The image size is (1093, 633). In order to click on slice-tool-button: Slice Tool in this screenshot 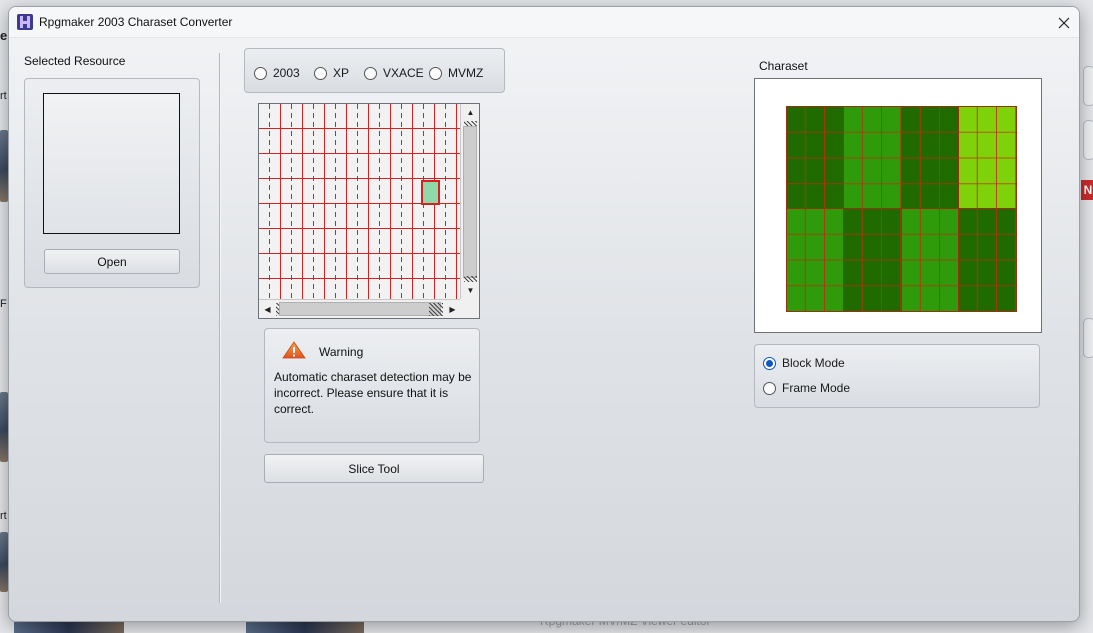, I will do `click(374, 468)`.